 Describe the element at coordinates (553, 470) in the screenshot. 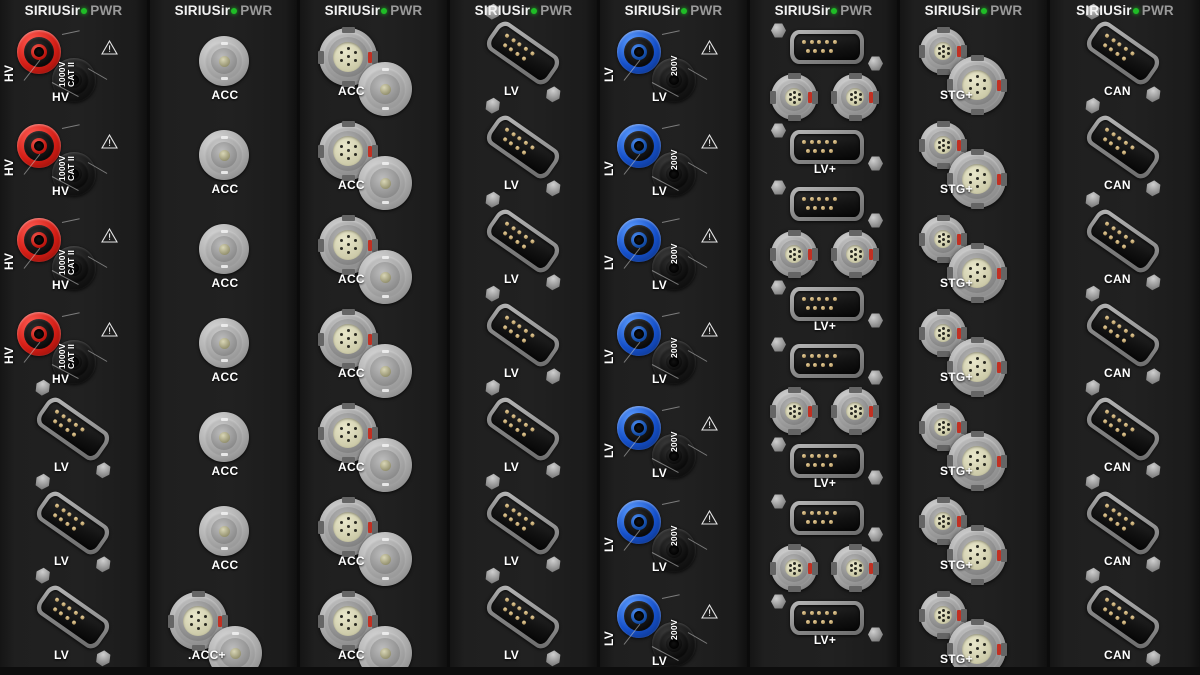

I see `db9-jack-screw` at that location.